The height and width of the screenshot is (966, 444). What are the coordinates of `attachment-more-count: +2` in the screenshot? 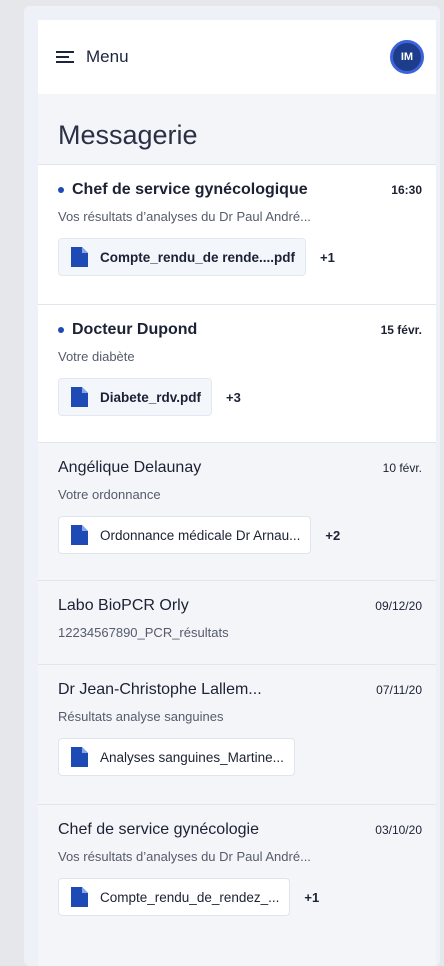 It's located at (333, 535).